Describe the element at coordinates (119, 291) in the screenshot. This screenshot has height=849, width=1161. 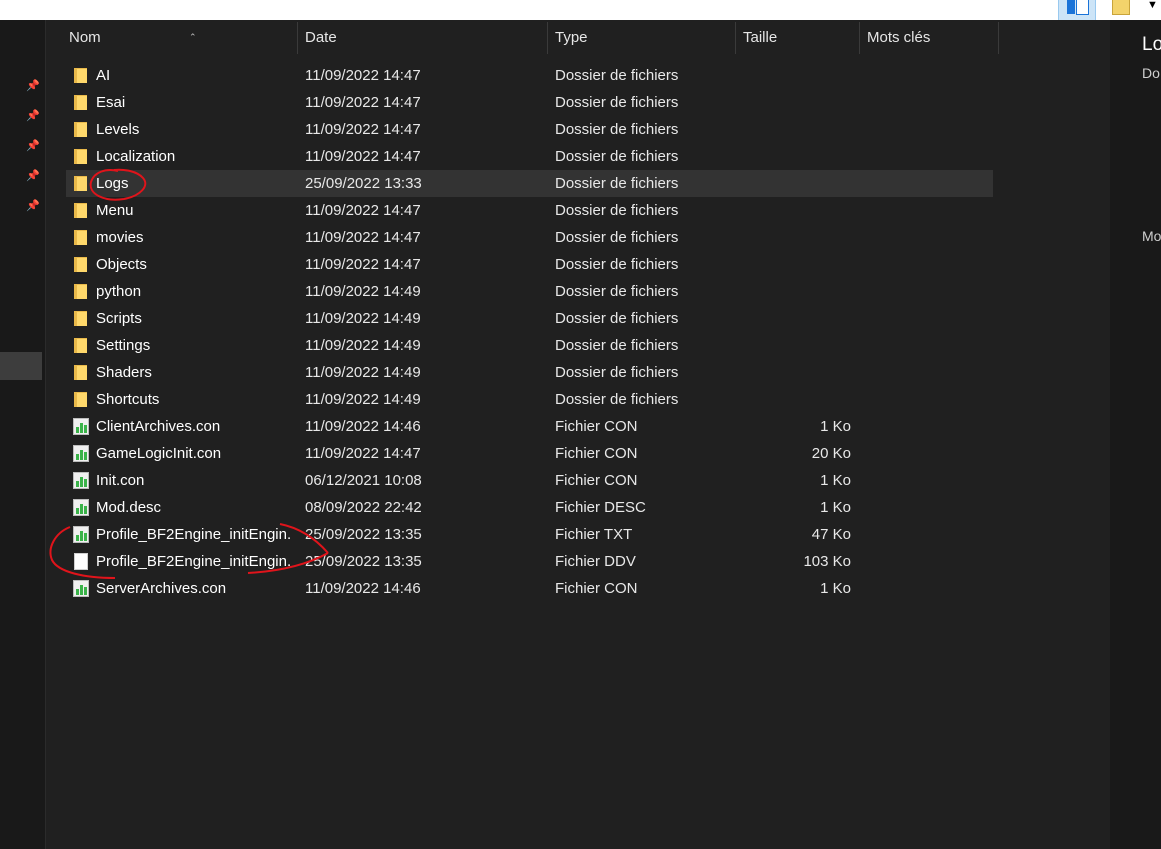
I see `file-name: python` at that location.